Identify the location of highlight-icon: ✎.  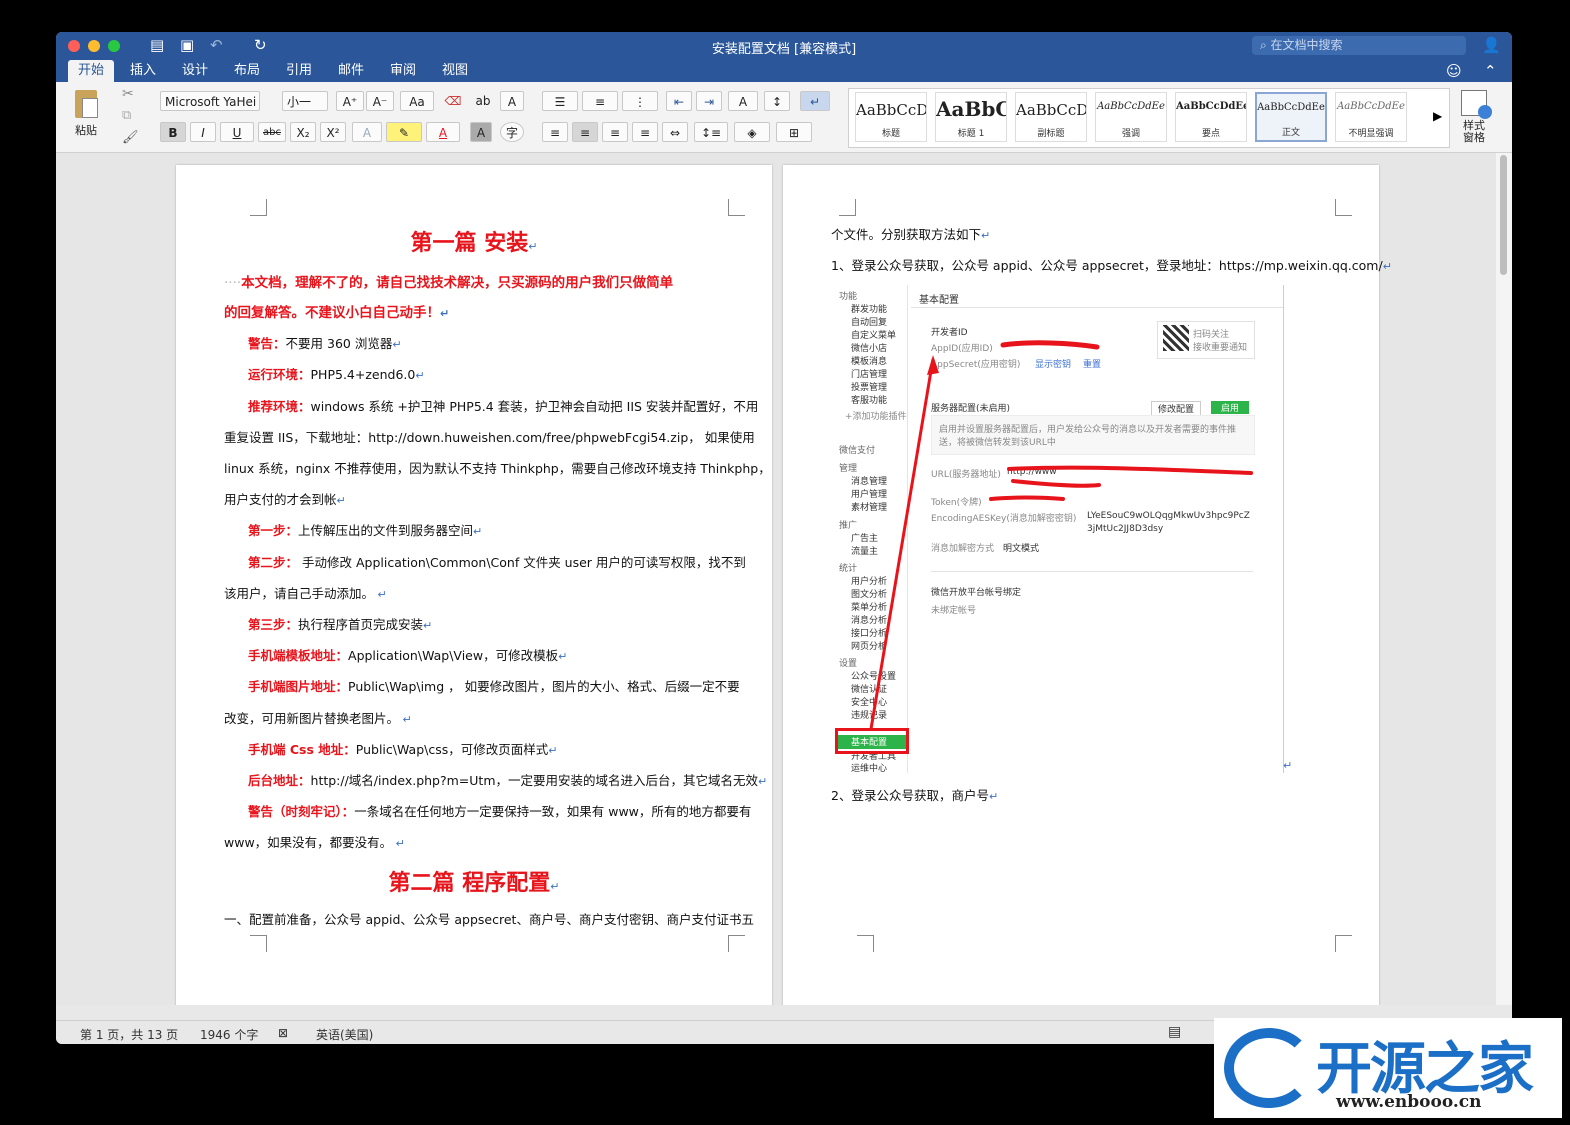
(404, 132).